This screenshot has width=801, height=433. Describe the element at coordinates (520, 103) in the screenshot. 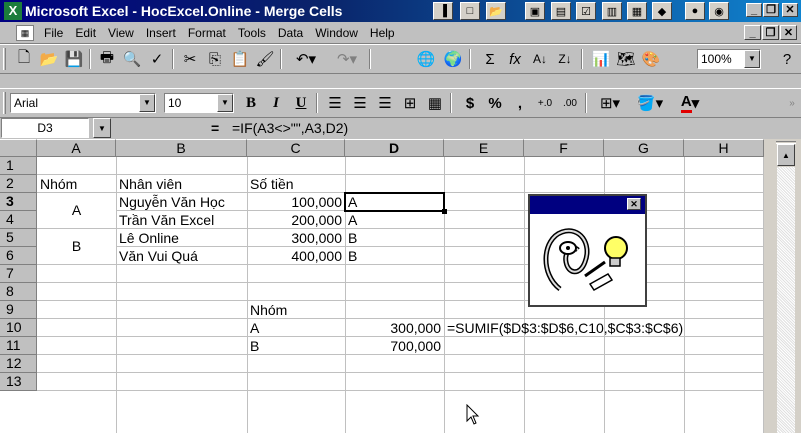

I see `comma-icon: ,` at that location.